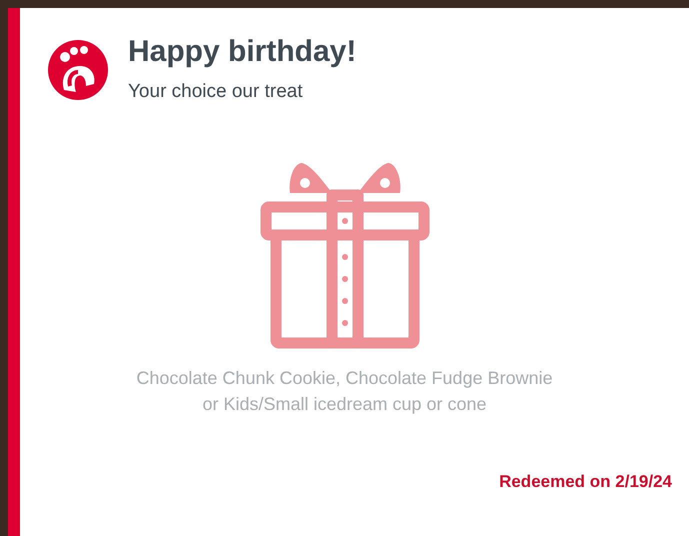 This screenshot has width=689, height=536. Describe the element at coordinates (585, 481) in the screenshot. I see `redeemed-status: Redeemed on 2/19/24` at that location.